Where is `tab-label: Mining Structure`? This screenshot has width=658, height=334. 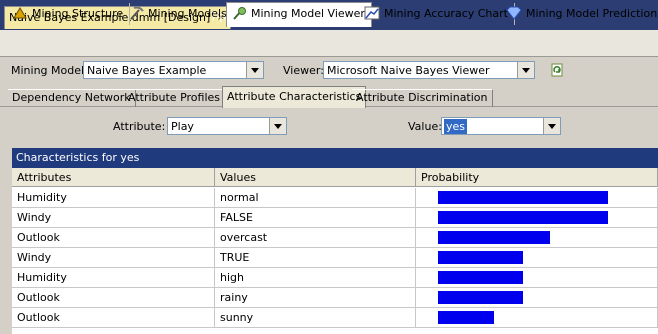
tab-label: Mining Structure is located at coordinates (78, 13).